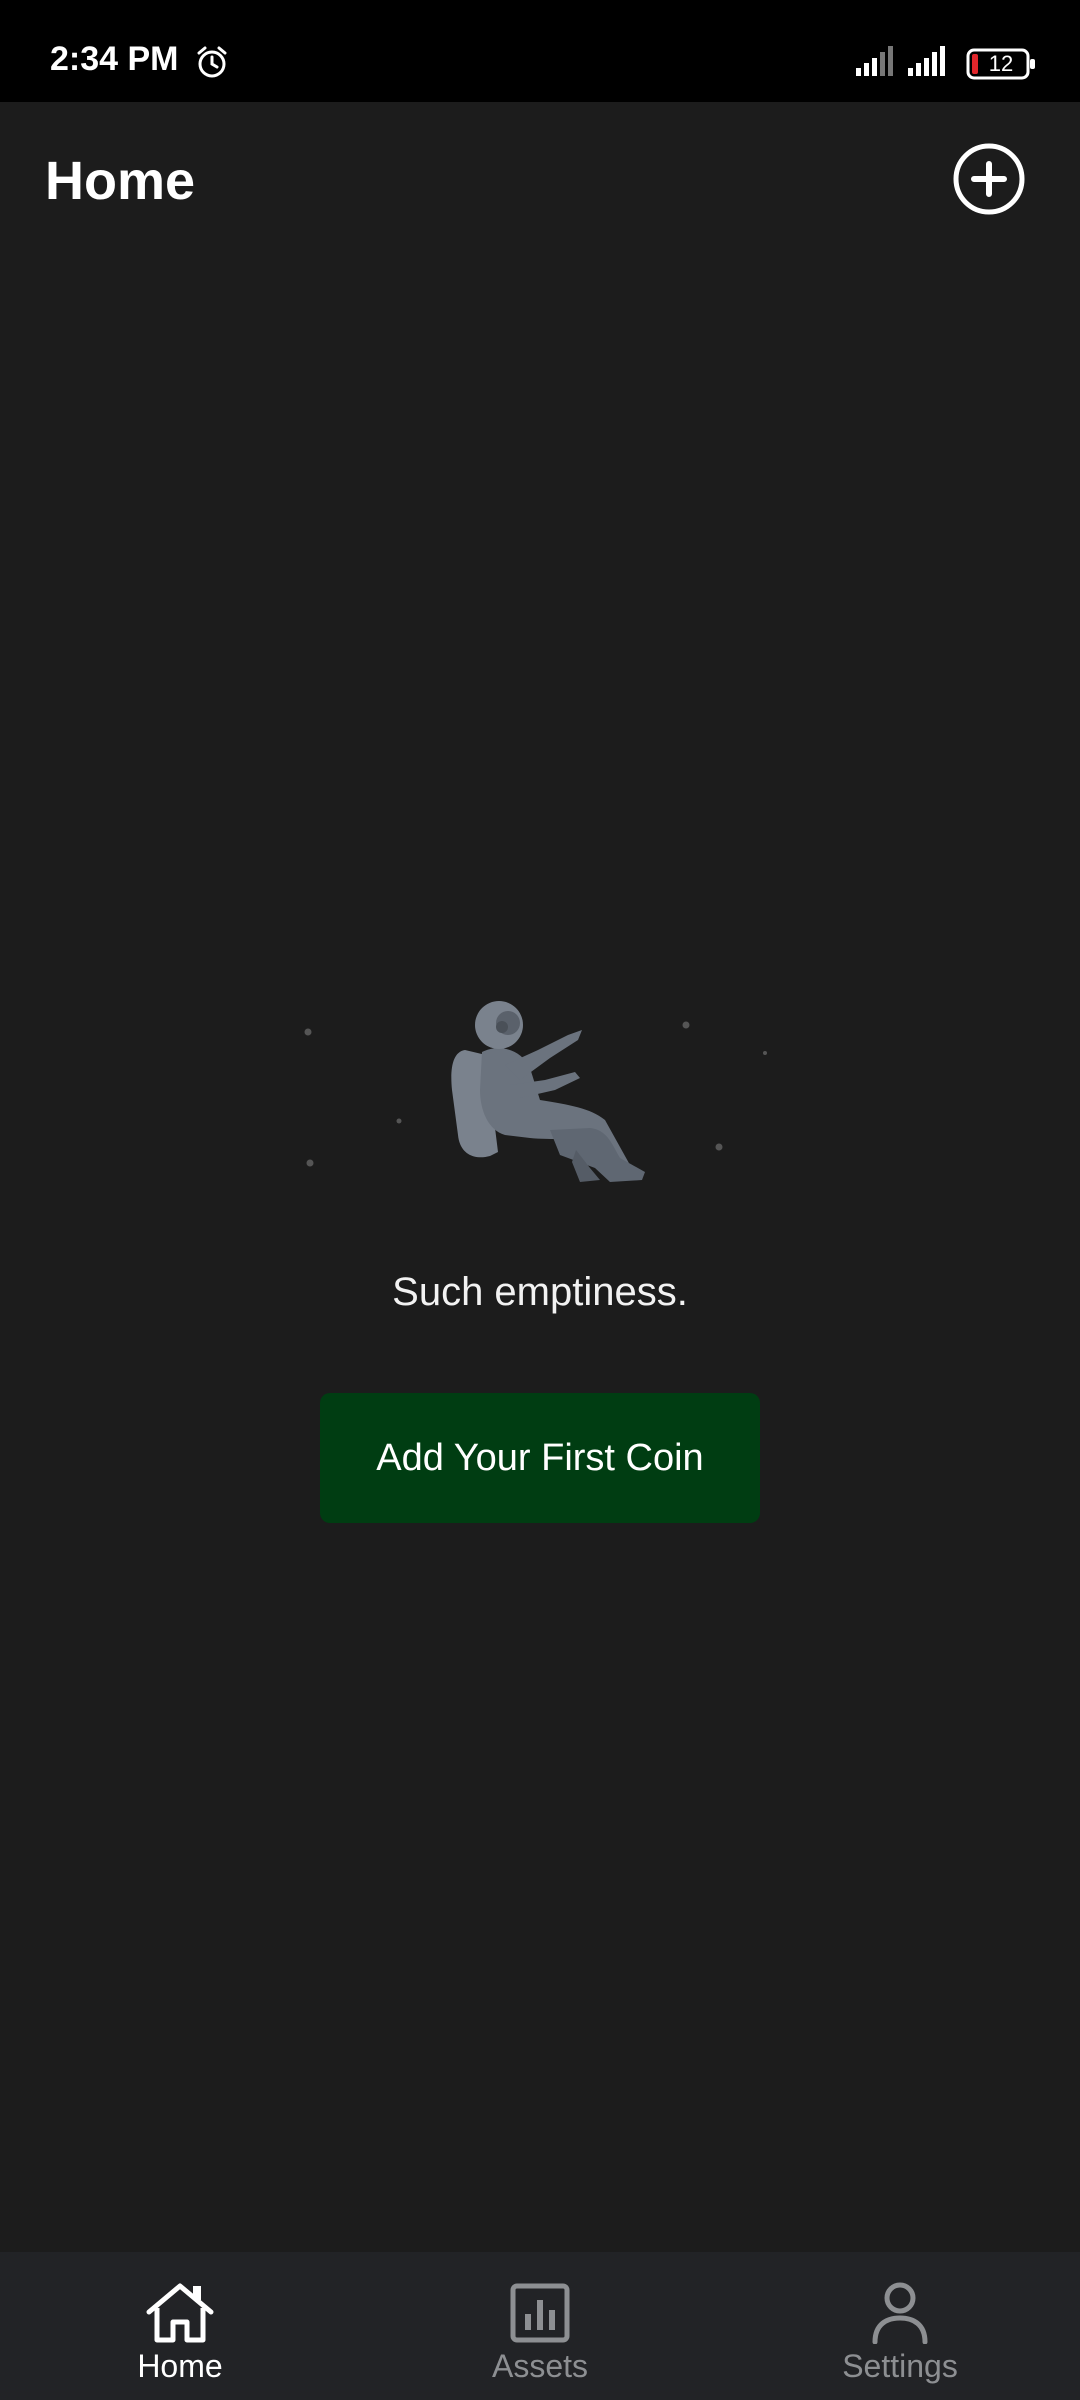  I want to click on user-icon, so click(900, 2313).